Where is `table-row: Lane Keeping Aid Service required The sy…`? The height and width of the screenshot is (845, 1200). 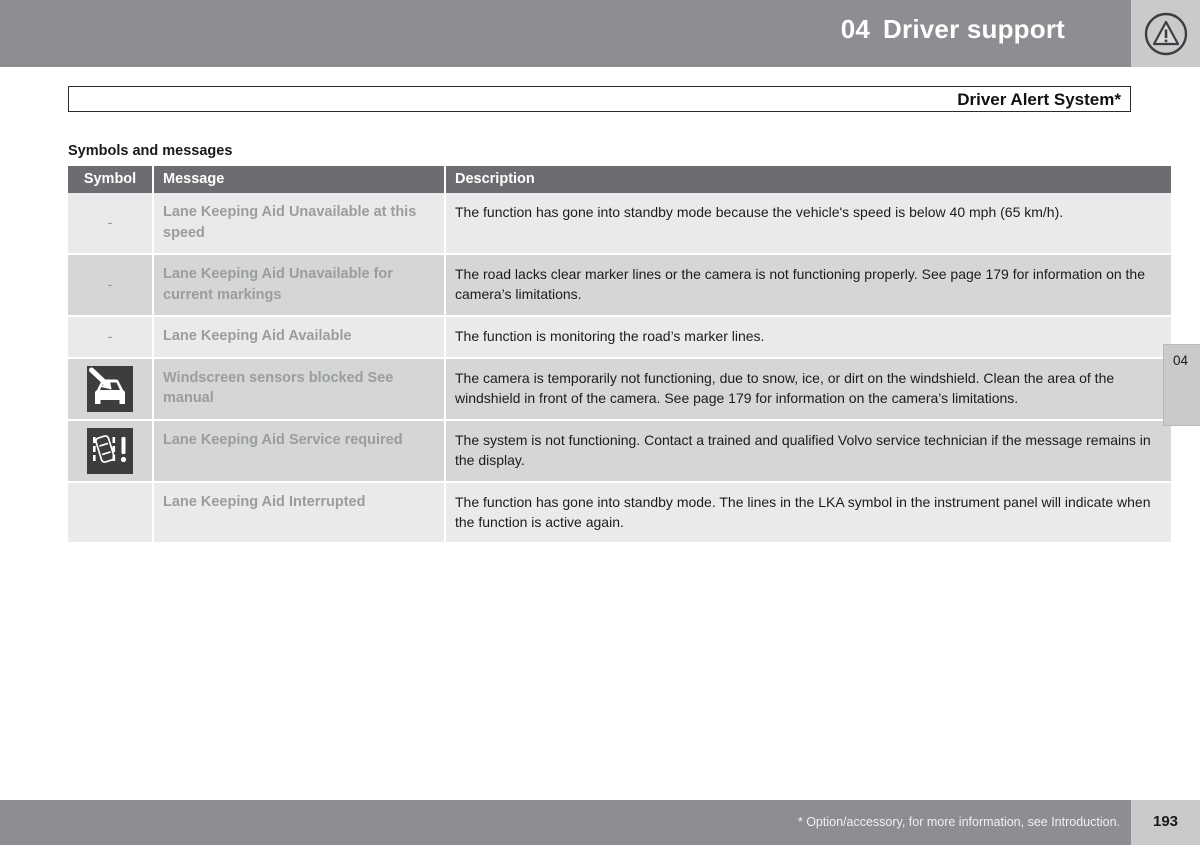
table-row: Lane Keeping Aid Service required The sy… is located at coordinates (619, 451).